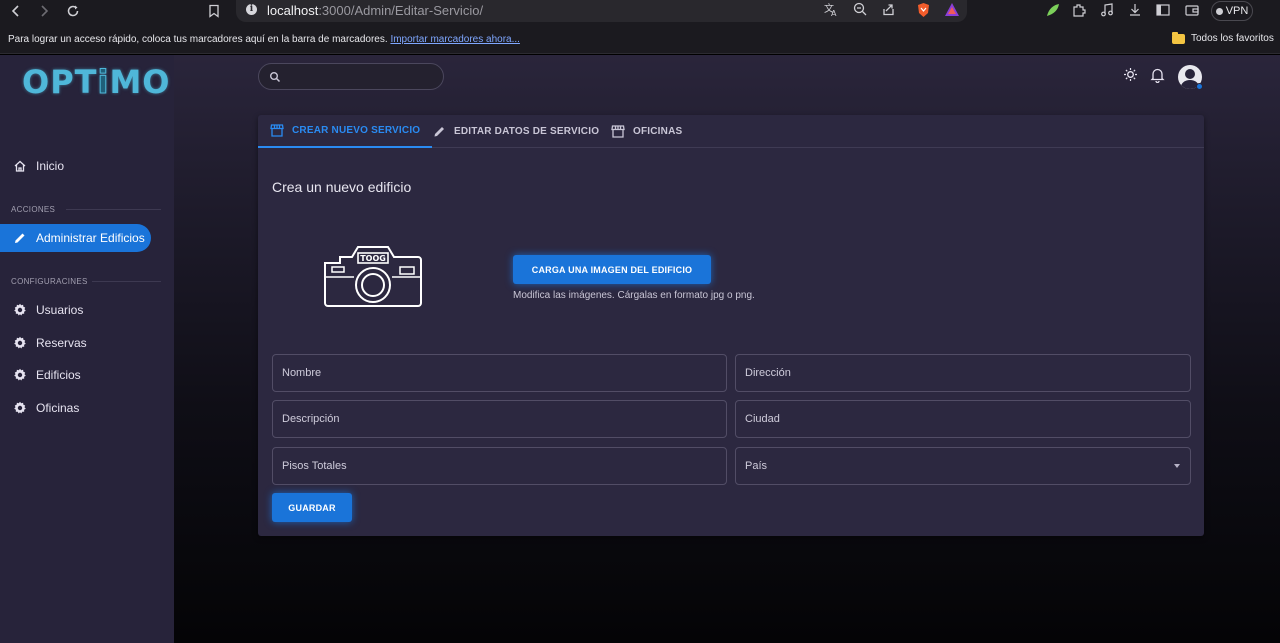 This screenshot has height=643, width=1280. I want to click on online-status-dot, so click(1199, 86).